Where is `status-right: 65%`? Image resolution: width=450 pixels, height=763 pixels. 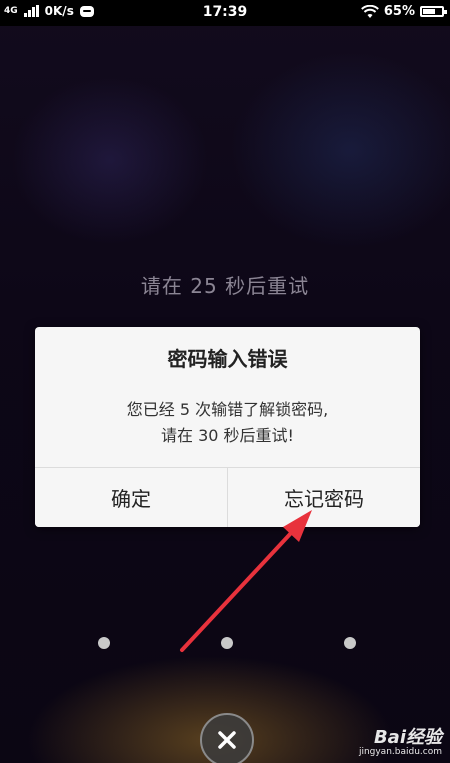 status-right: 65% is located at coordinates (403, 11).